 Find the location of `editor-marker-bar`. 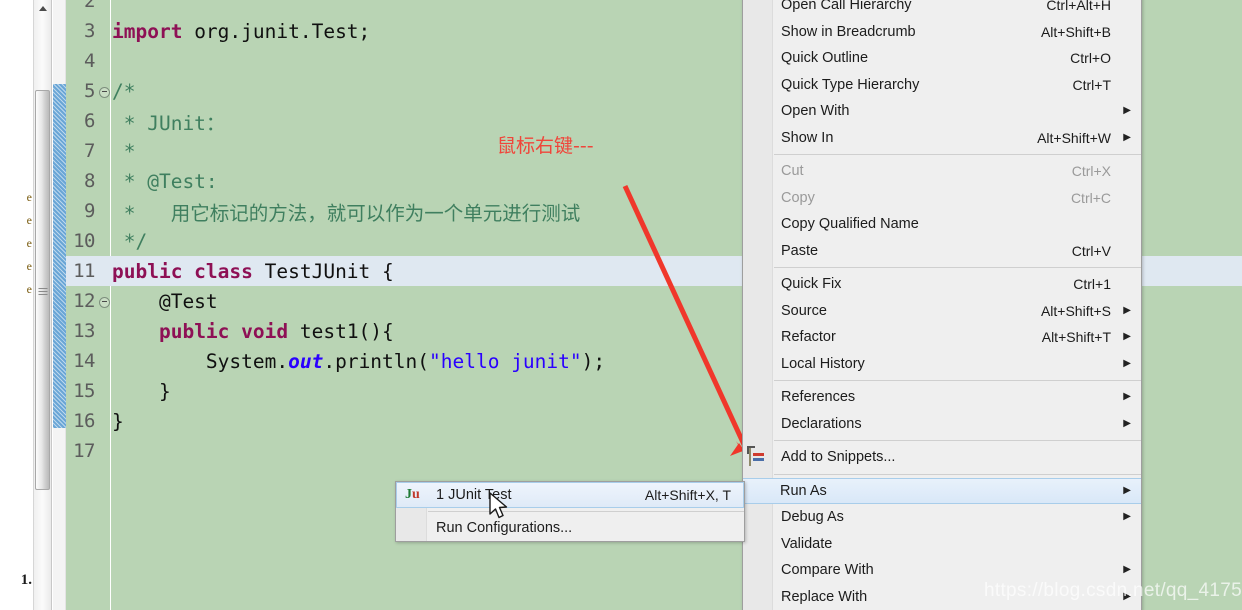

editor-marker-bar is located at coordinates (59, 305).